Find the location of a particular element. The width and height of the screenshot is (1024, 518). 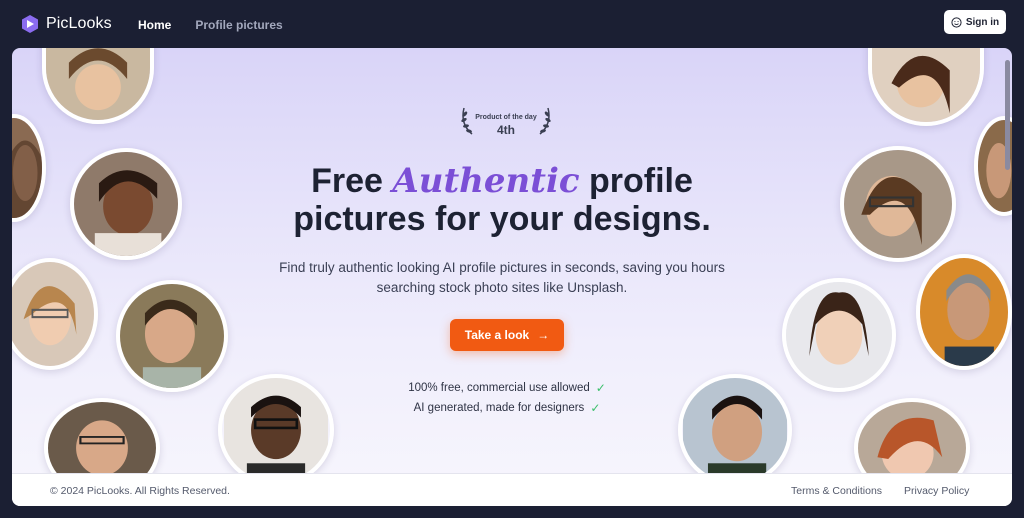

laurel-right-icon is located at coordinates (545, 121).